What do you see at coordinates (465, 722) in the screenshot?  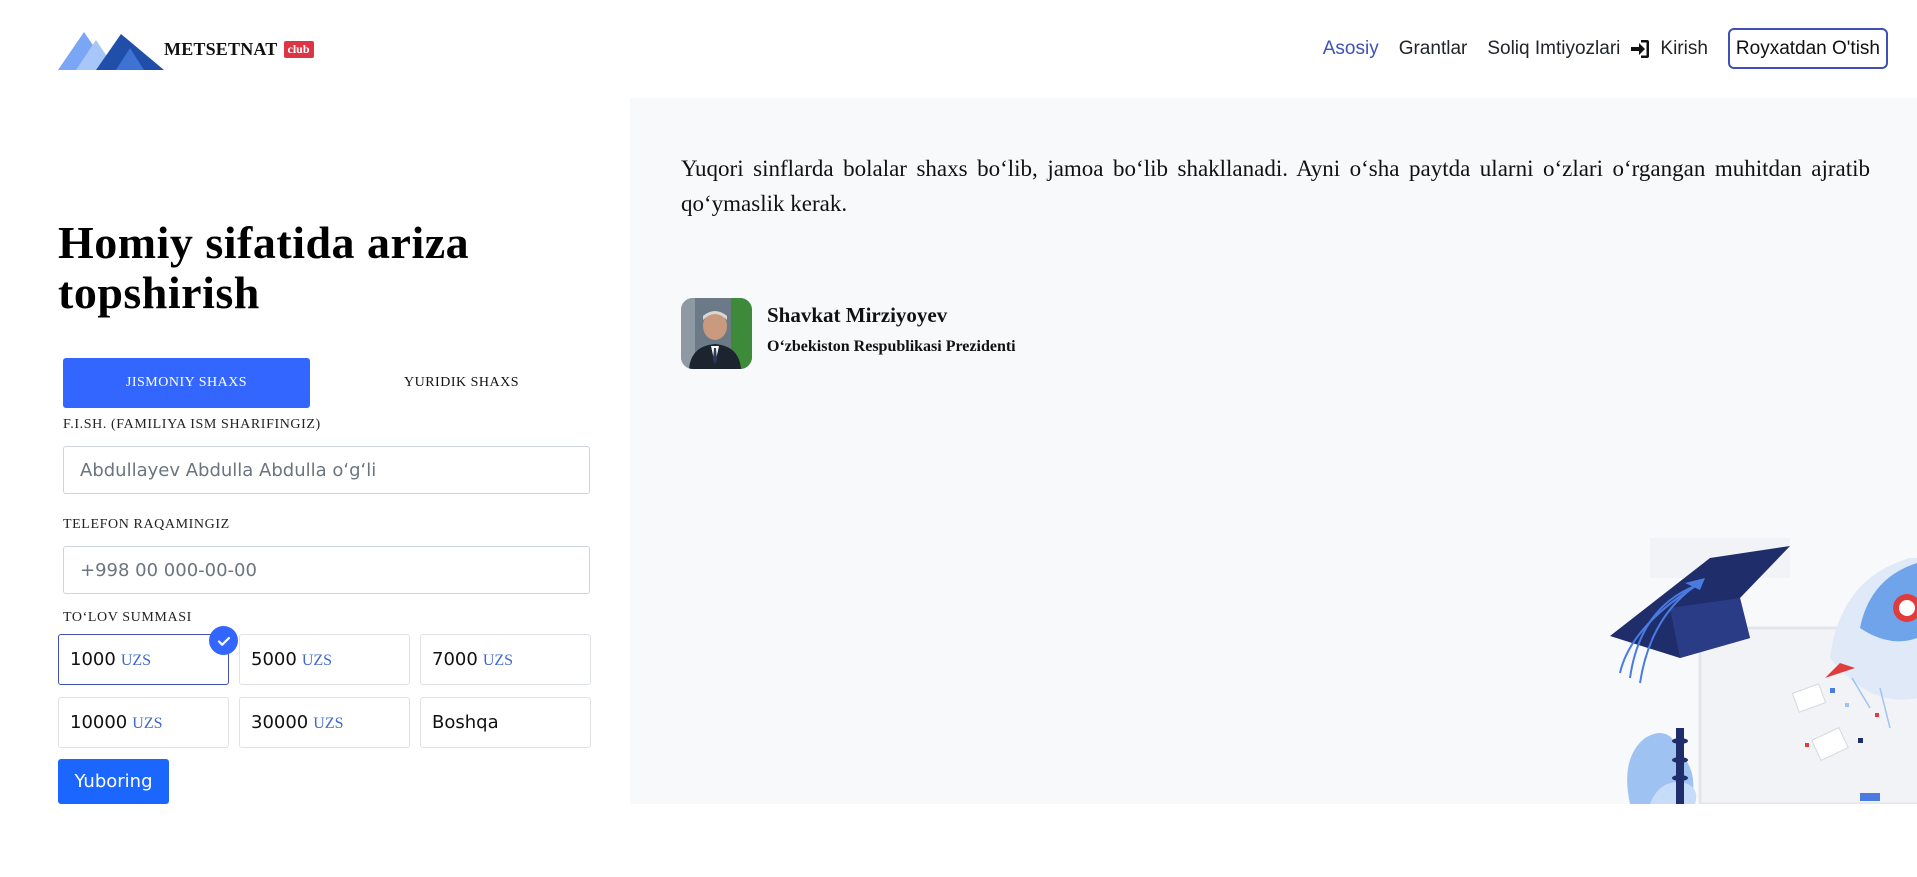 I see `amount-other-label: Boshqa` at bounding box center [465, 722].